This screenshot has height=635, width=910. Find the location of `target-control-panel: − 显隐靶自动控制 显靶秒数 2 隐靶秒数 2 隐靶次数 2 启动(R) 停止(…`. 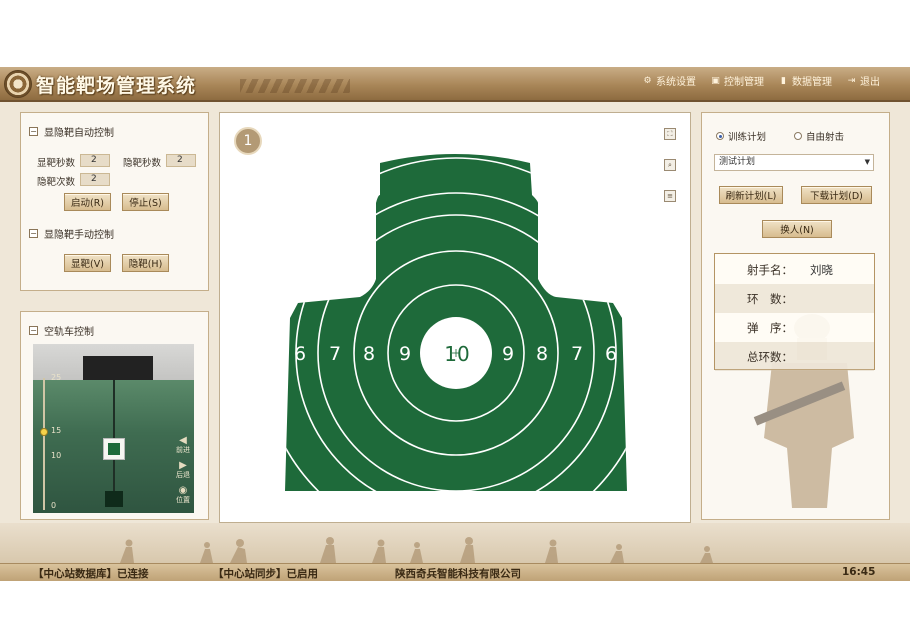

target-control-panel: − 显隐靶自动控制 显靶秒数 2 隐靶秒数 2 隐靶次数 2 启动(R) 停止(… is located at coordinates (114, 201).